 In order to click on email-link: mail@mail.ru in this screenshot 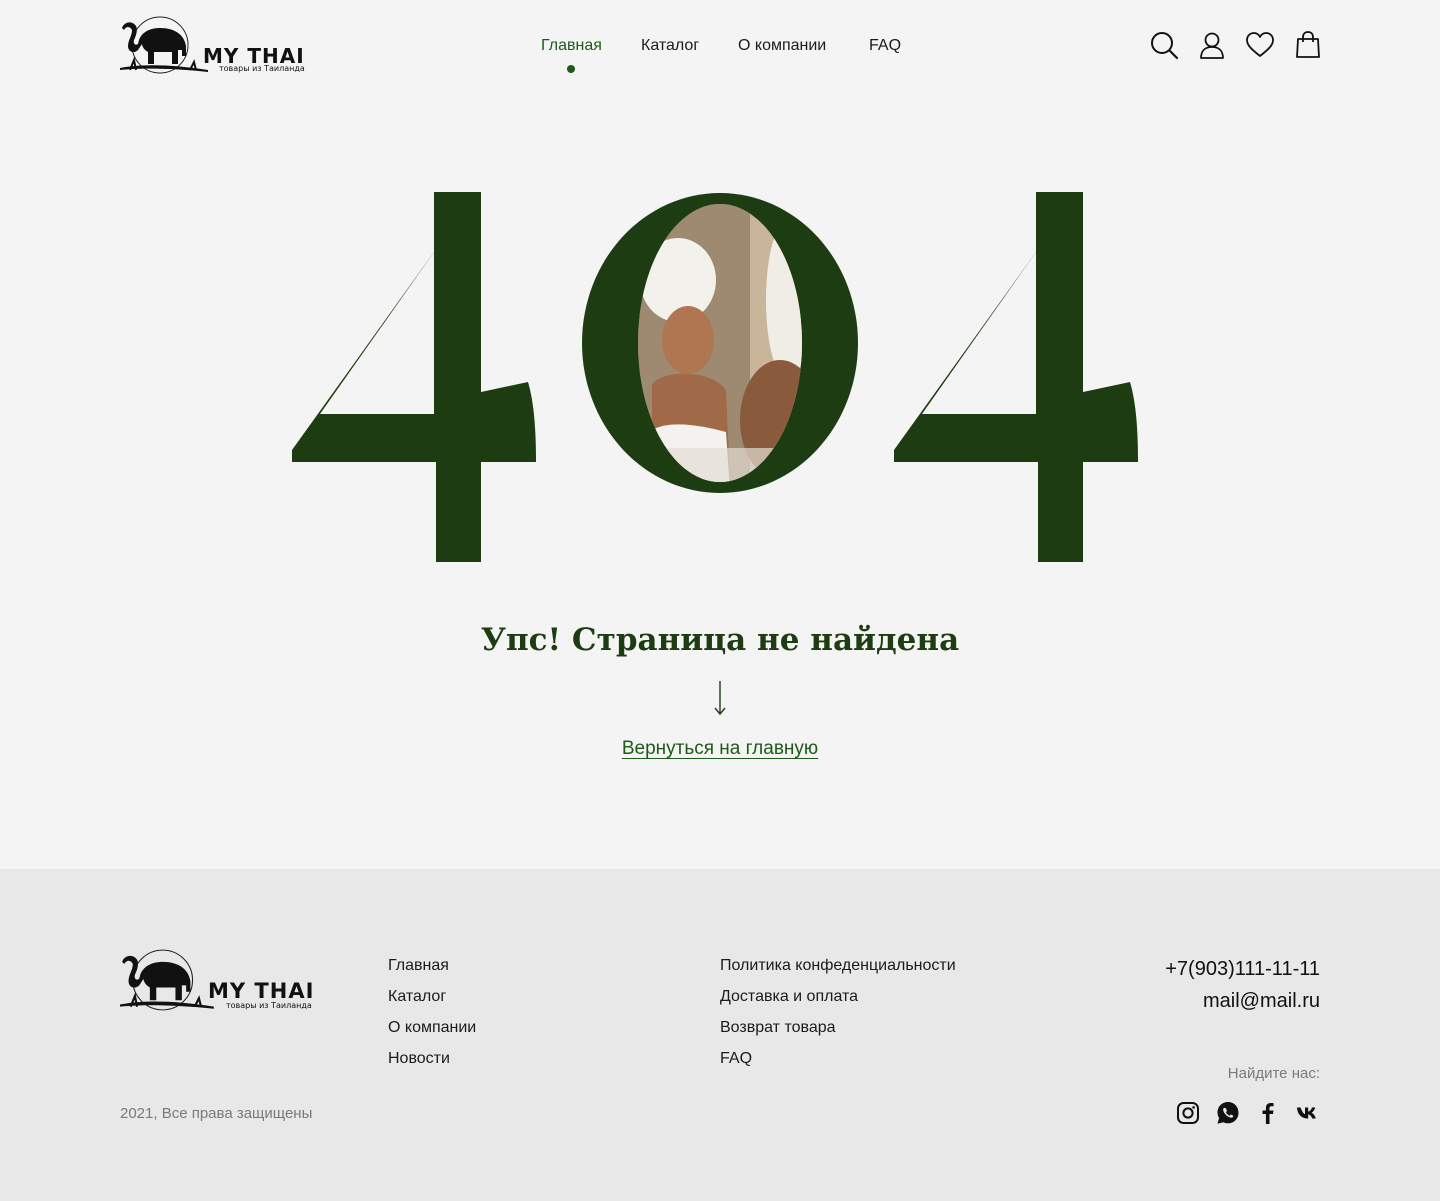, I will do `click(1242, 1001)`.